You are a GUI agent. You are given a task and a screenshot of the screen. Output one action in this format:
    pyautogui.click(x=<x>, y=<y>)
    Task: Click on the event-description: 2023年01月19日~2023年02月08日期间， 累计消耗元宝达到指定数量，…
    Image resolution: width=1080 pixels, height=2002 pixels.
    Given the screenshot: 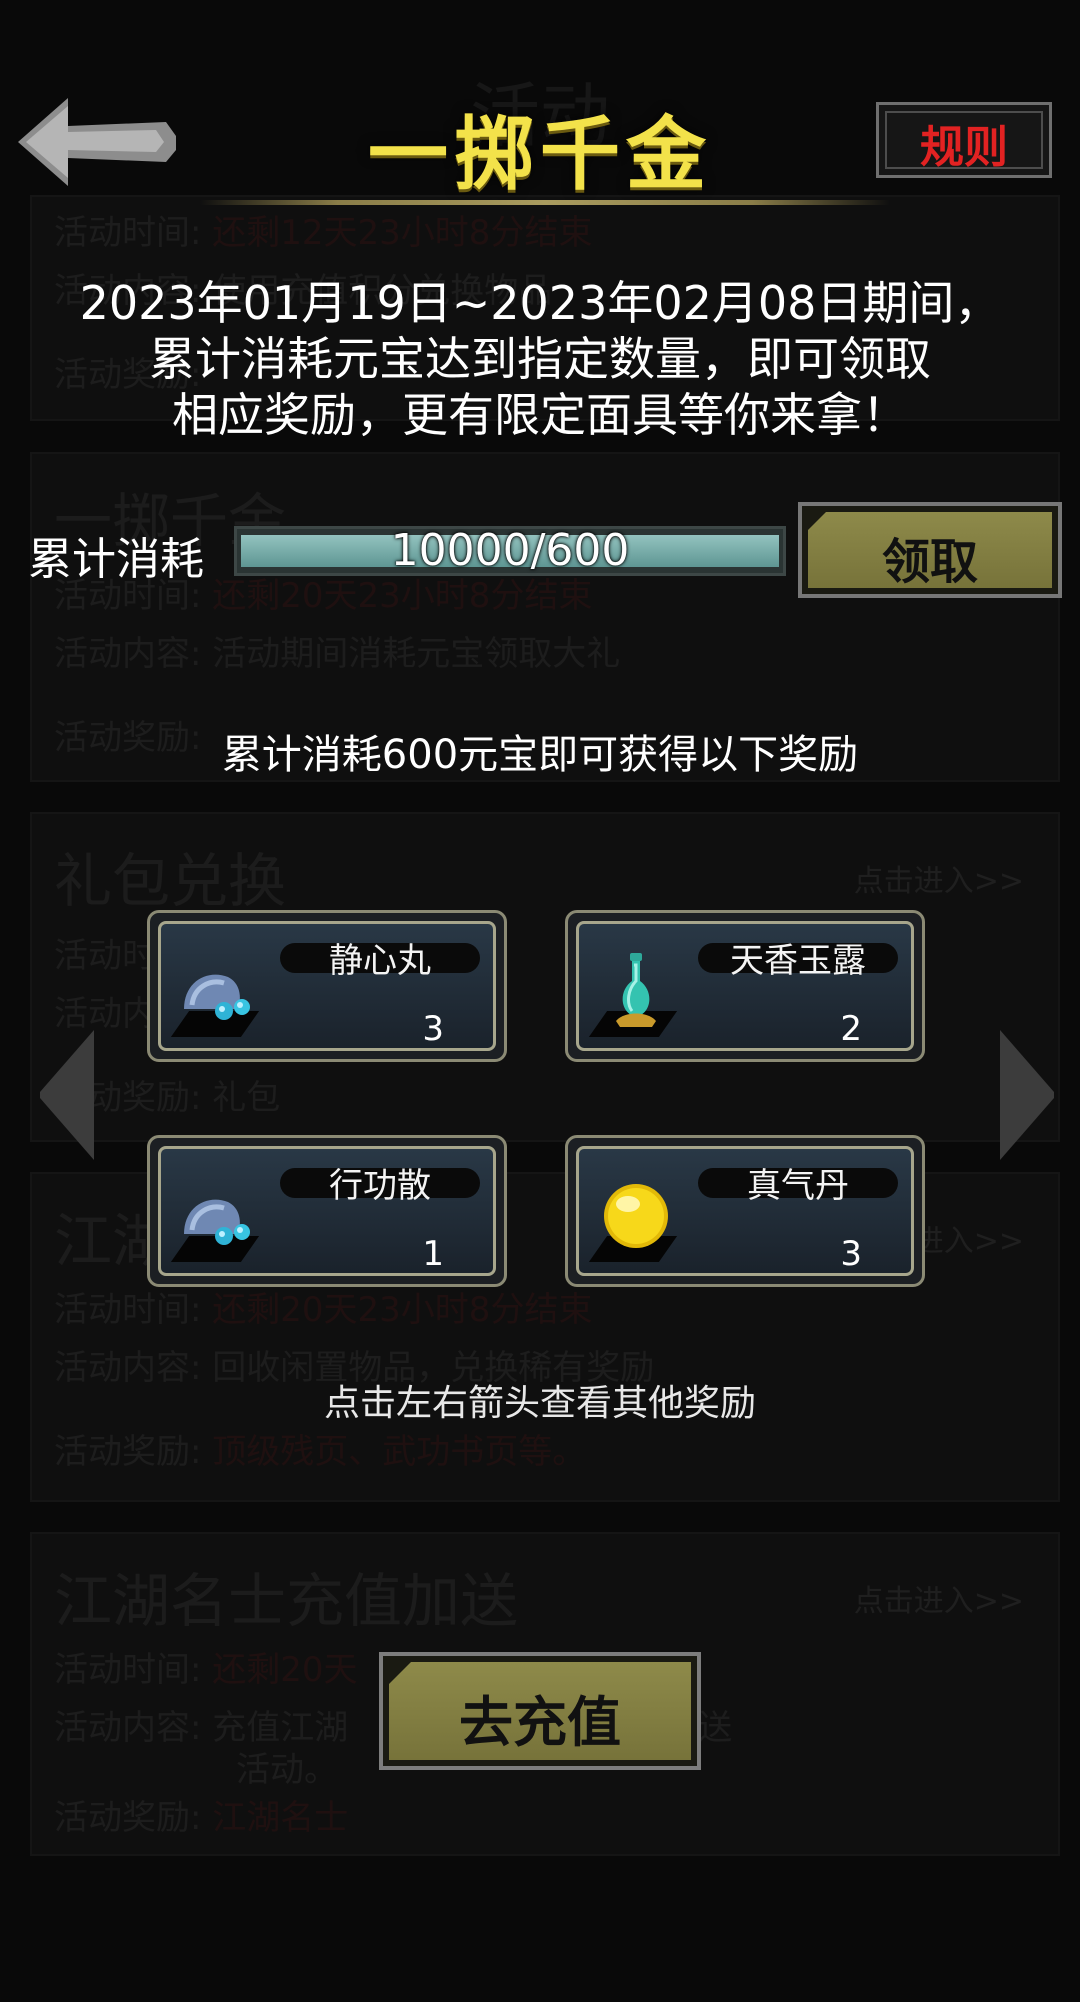 What is the action you would take?
    pyautogui.click(x=540, y=359)
    